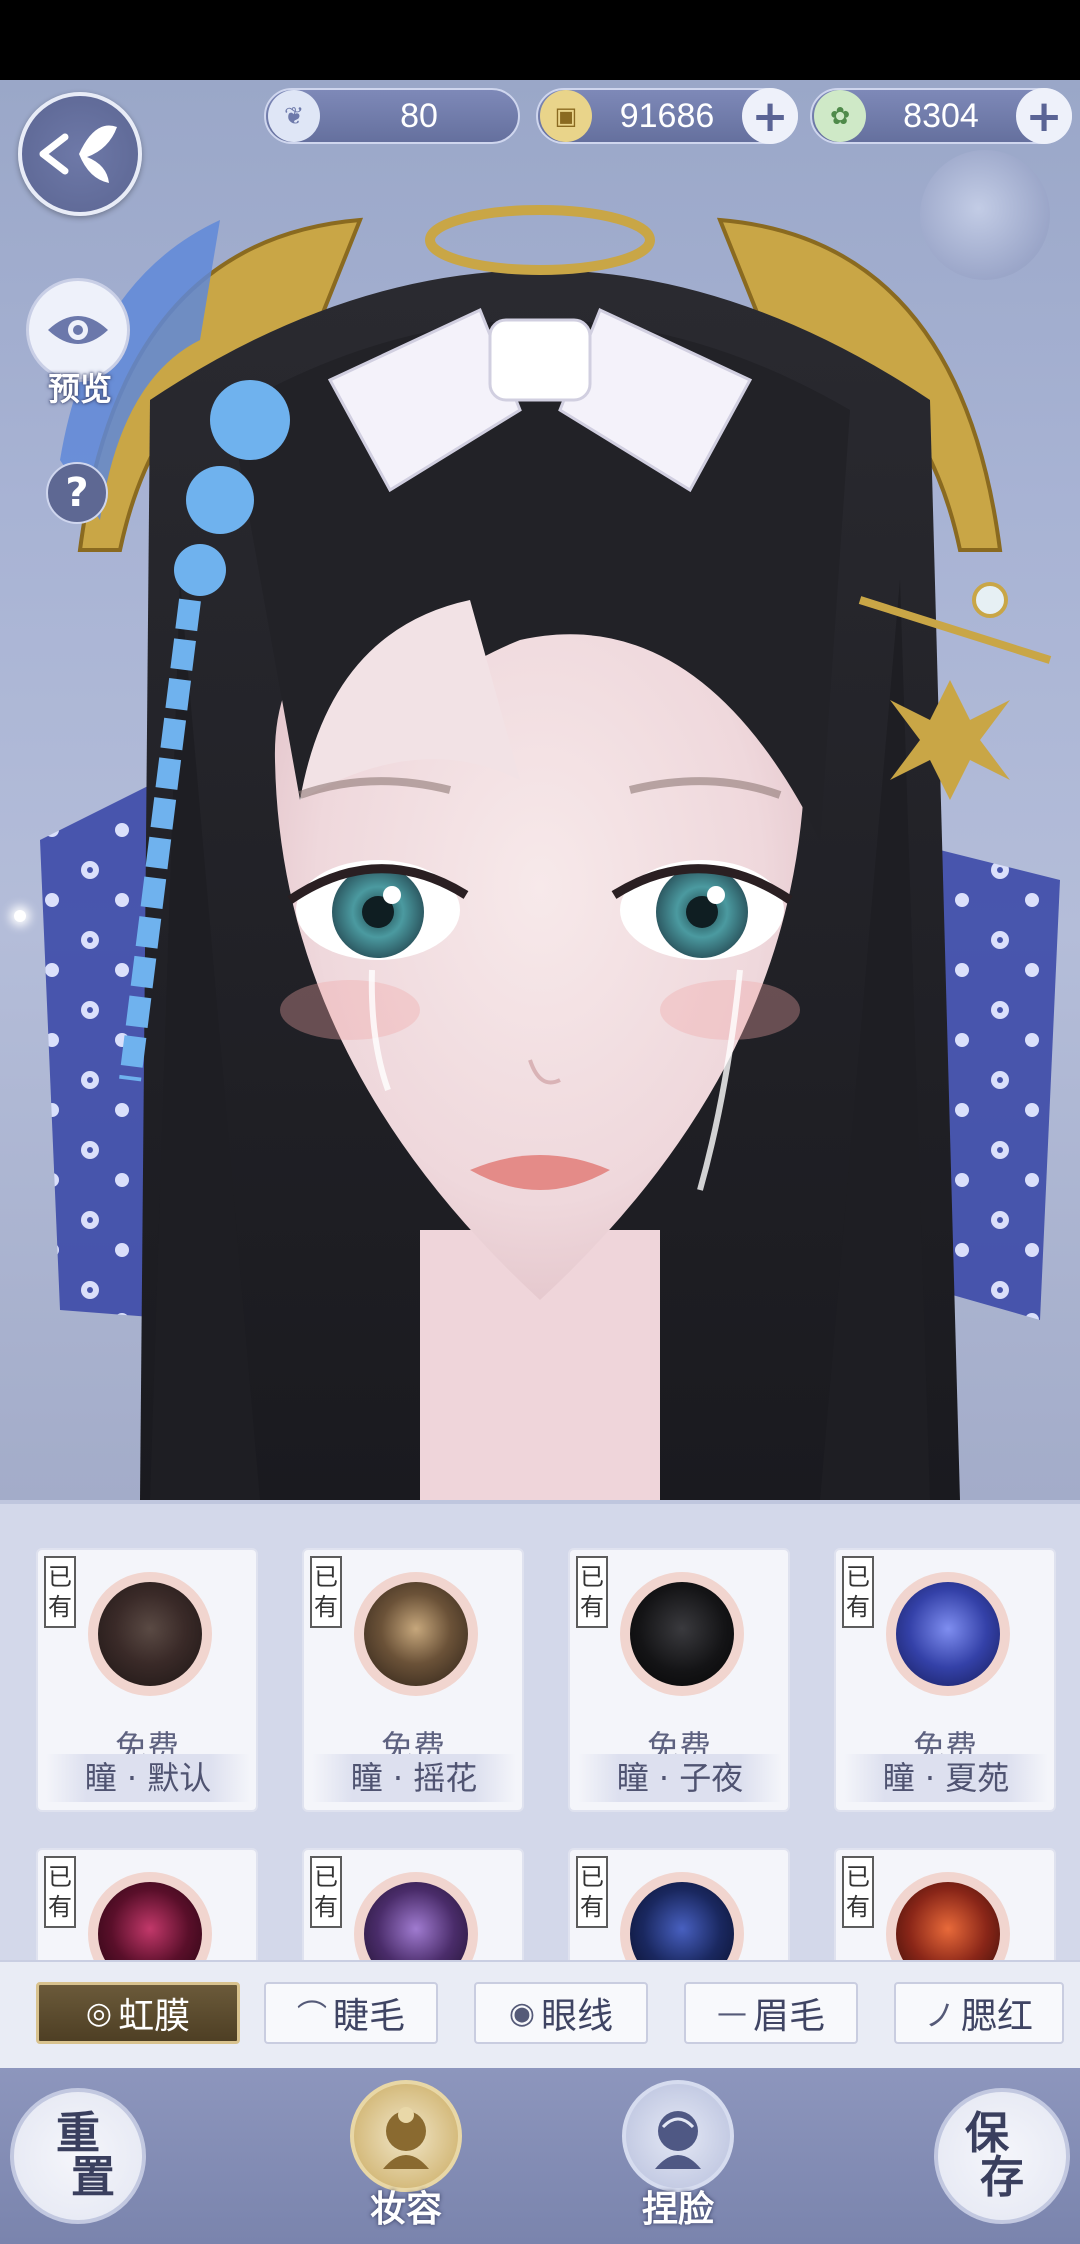 Image resolution: width=1080 pixels, height=2244 pixels. What do you see at coordinates (154, 2016) in the screenshot?
I see `tab-label: 虹膜` at bounding box center [154, 2016].